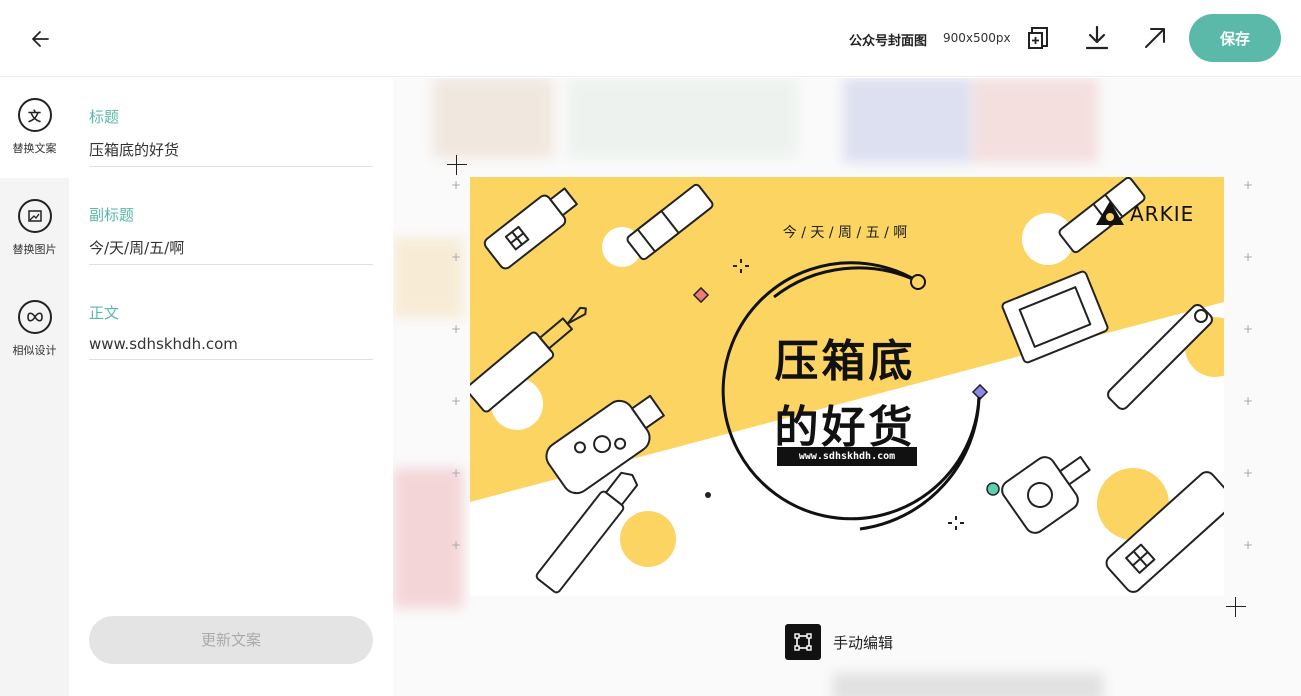 The image size is (1301, 696). I want to click on left-rail: 文 替换文案 替换图片 相似设计, so click(34, 387).